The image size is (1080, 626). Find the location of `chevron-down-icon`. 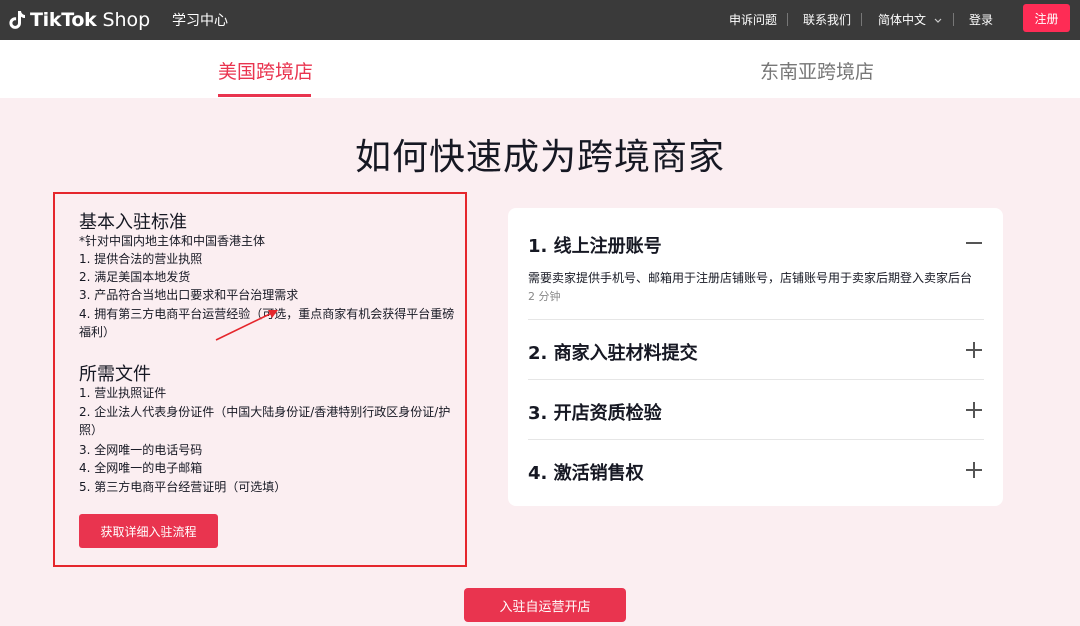

chevron-down-icon is located at coordinates (938, 20).